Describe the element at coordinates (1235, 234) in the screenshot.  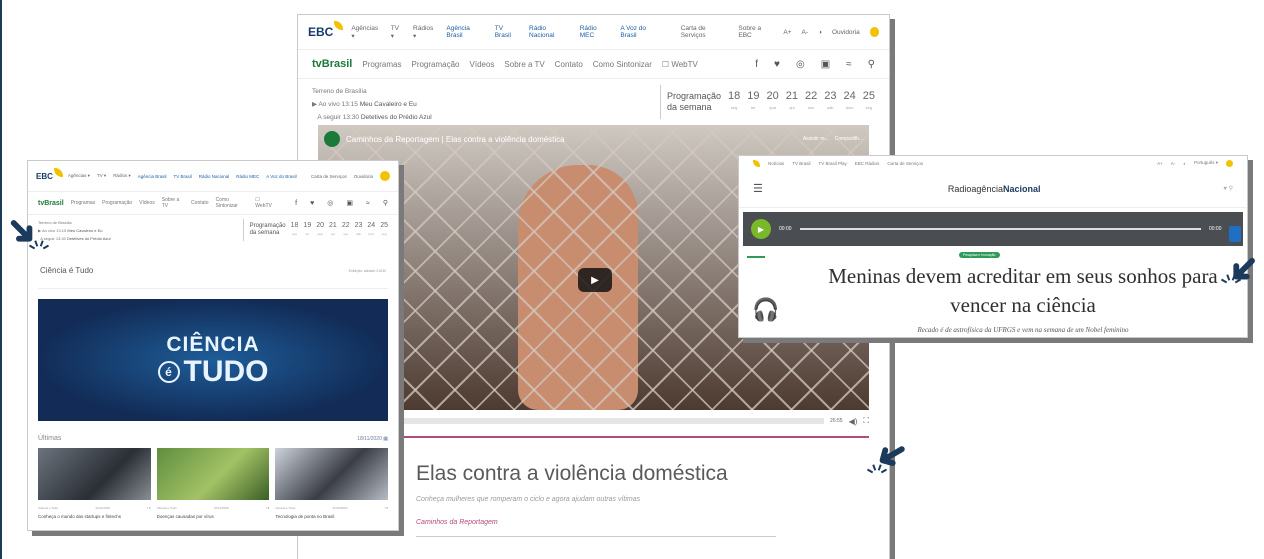
I see `side-widget-button` at that location.